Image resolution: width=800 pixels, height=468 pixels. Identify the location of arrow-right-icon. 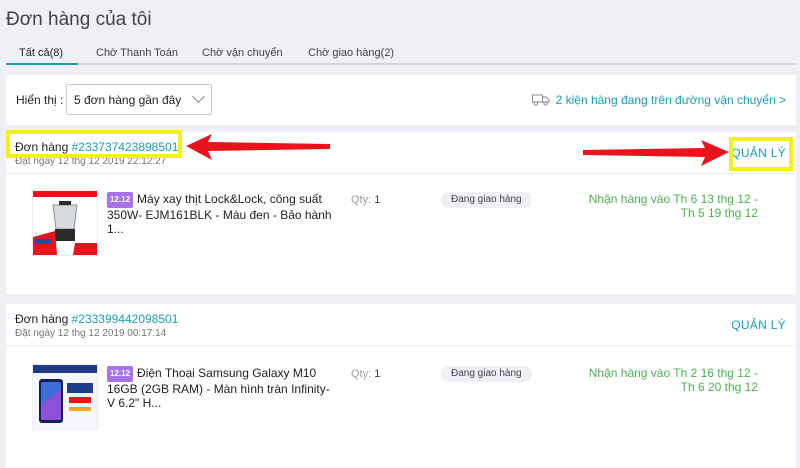
(656, 153).